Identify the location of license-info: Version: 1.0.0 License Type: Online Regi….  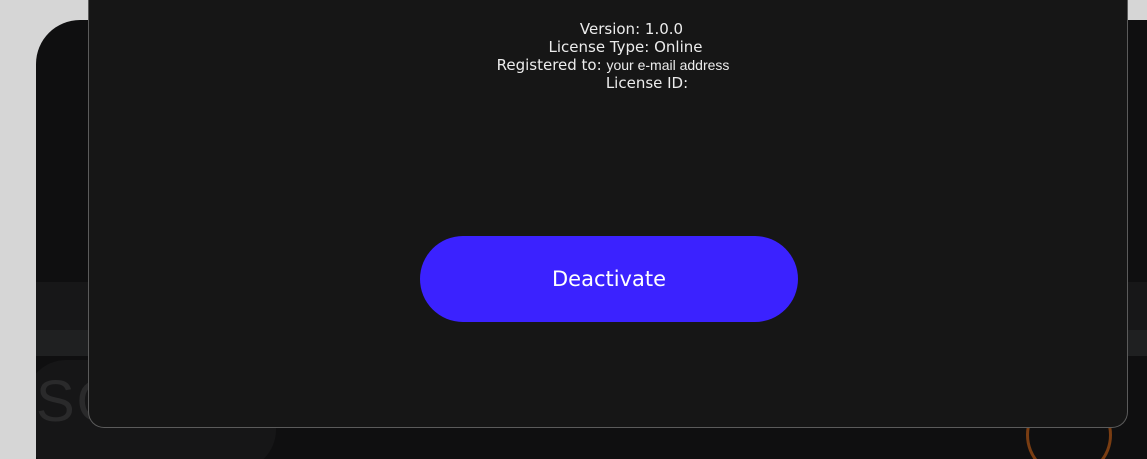
(609, 56).